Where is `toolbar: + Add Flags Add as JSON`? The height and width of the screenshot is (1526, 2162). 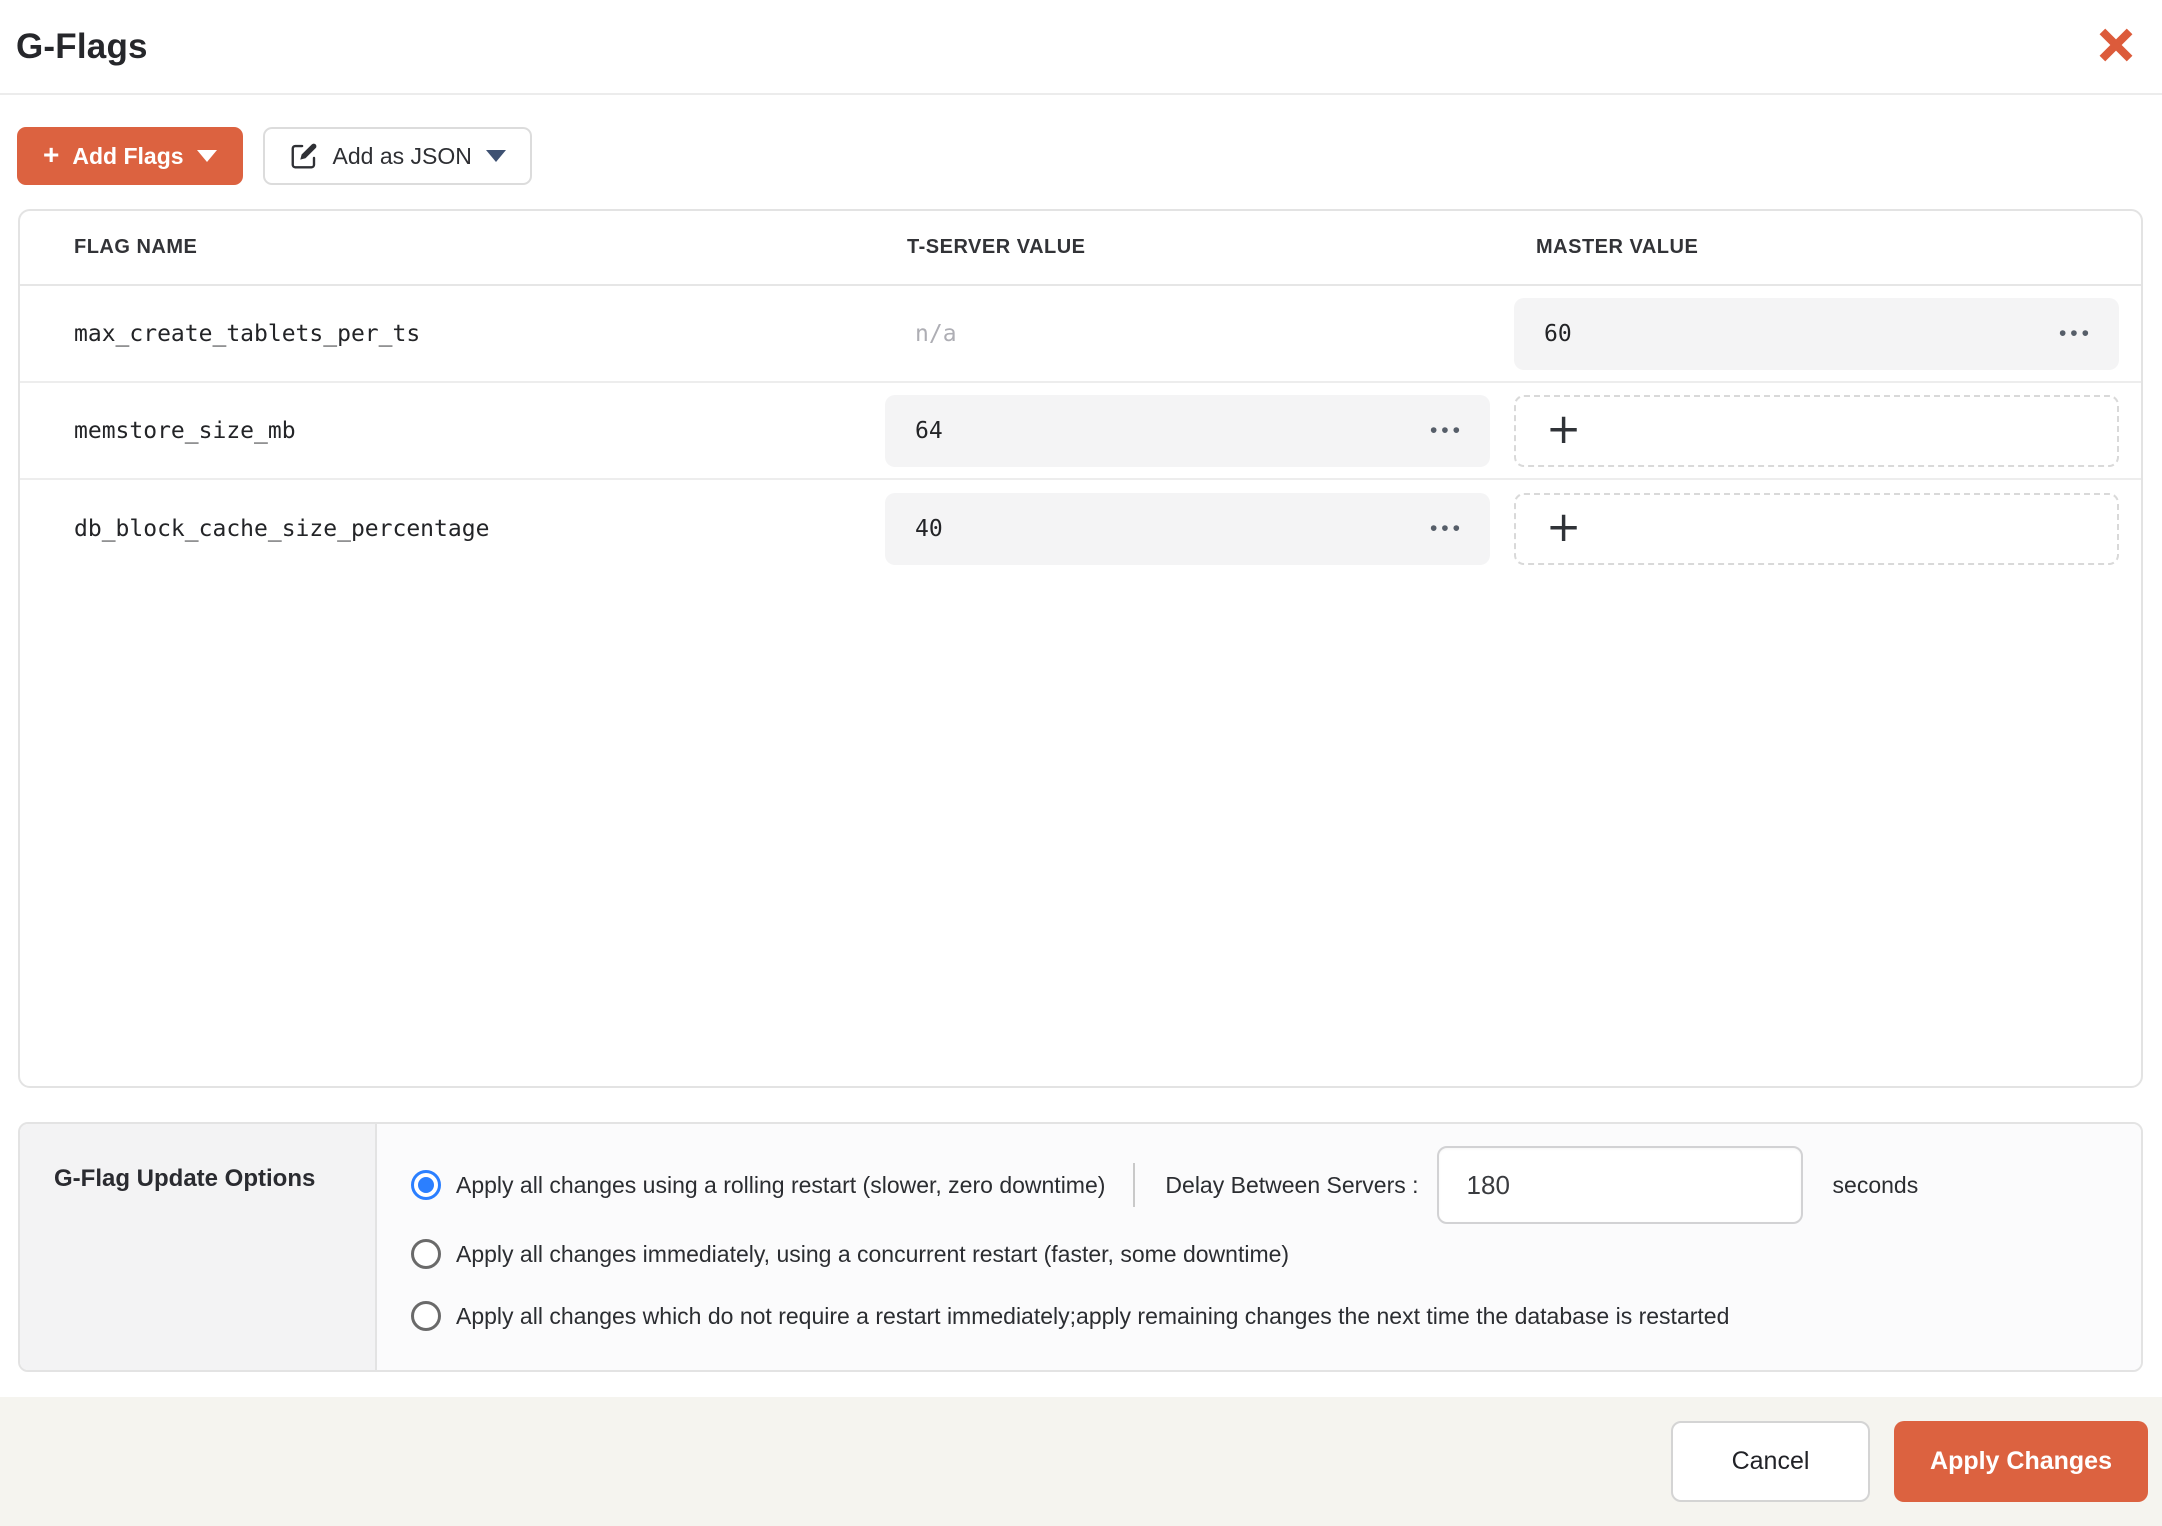 toolbar: + Add Flags Add as JSON is located at coordinates (1081, 140).